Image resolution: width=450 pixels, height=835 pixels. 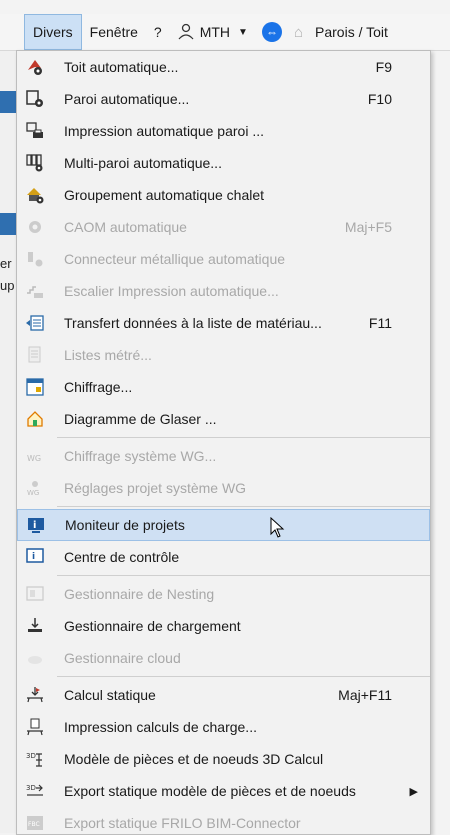 What do you see at coordinates (34, 163) in the screenshot?
I see `multi-wall-gear-icon` at bounding box center [34, 163].